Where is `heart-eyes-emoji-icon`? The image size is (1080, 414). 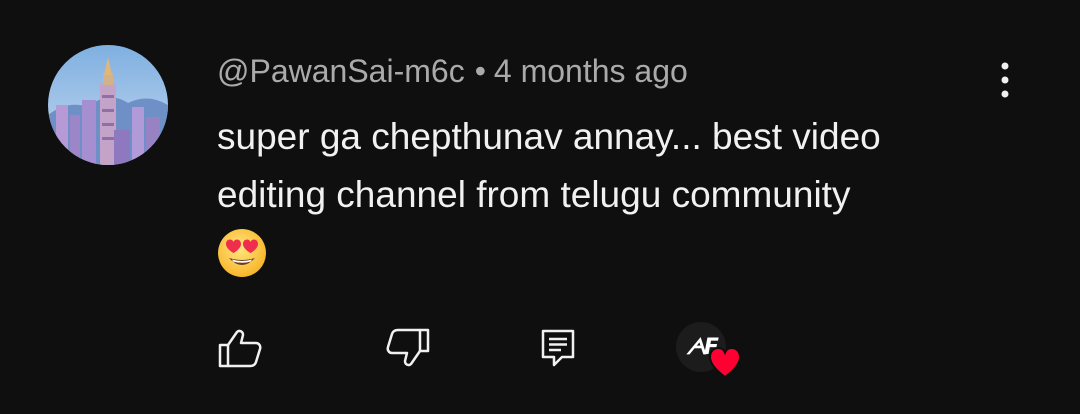
heart-eyes-emoji-icon is located at coordinates (242, 253).